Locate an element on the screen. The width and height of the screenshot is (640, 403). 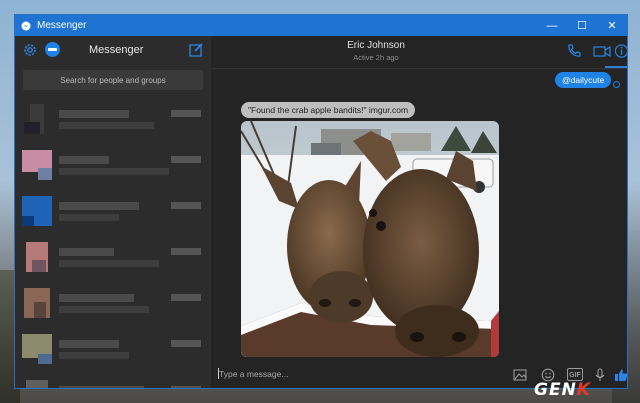
watermark-accent: K is located at coordinates (583, 390).